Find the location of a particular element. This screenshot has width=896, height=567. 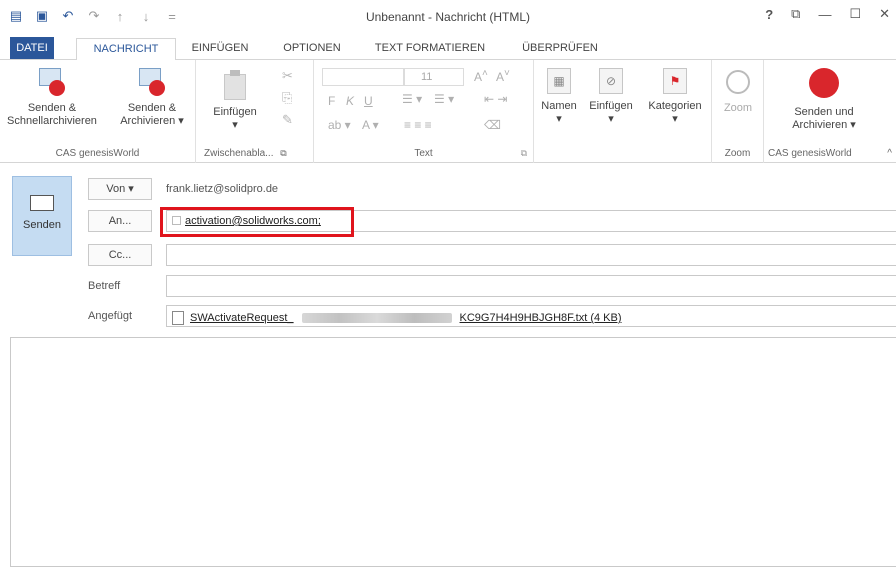

group-zoom: Zoom Zoom is located at coordinates (738, 111).